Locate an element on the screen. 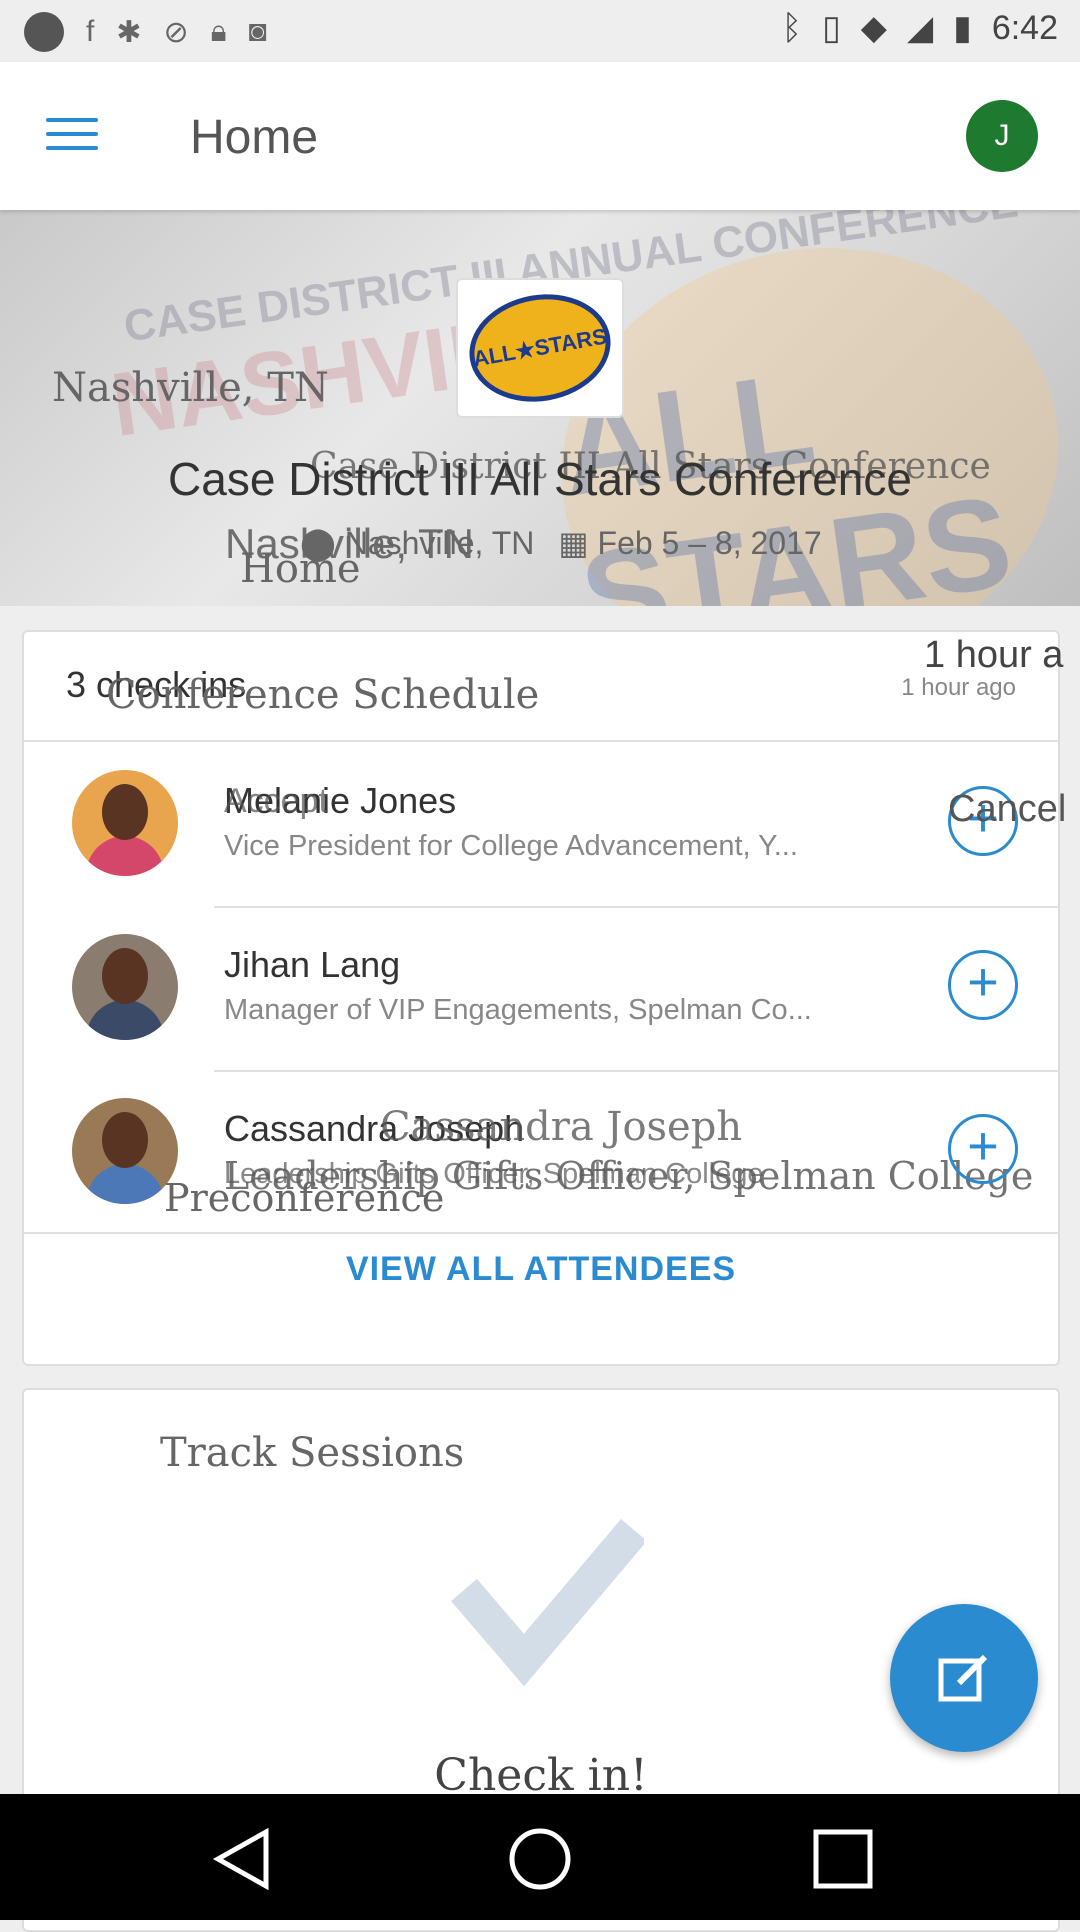 Image resolution: width=1080 pixels, height=1932 pixels. event-logo-text: ALL★STARS is located at coordinates (540, 347).